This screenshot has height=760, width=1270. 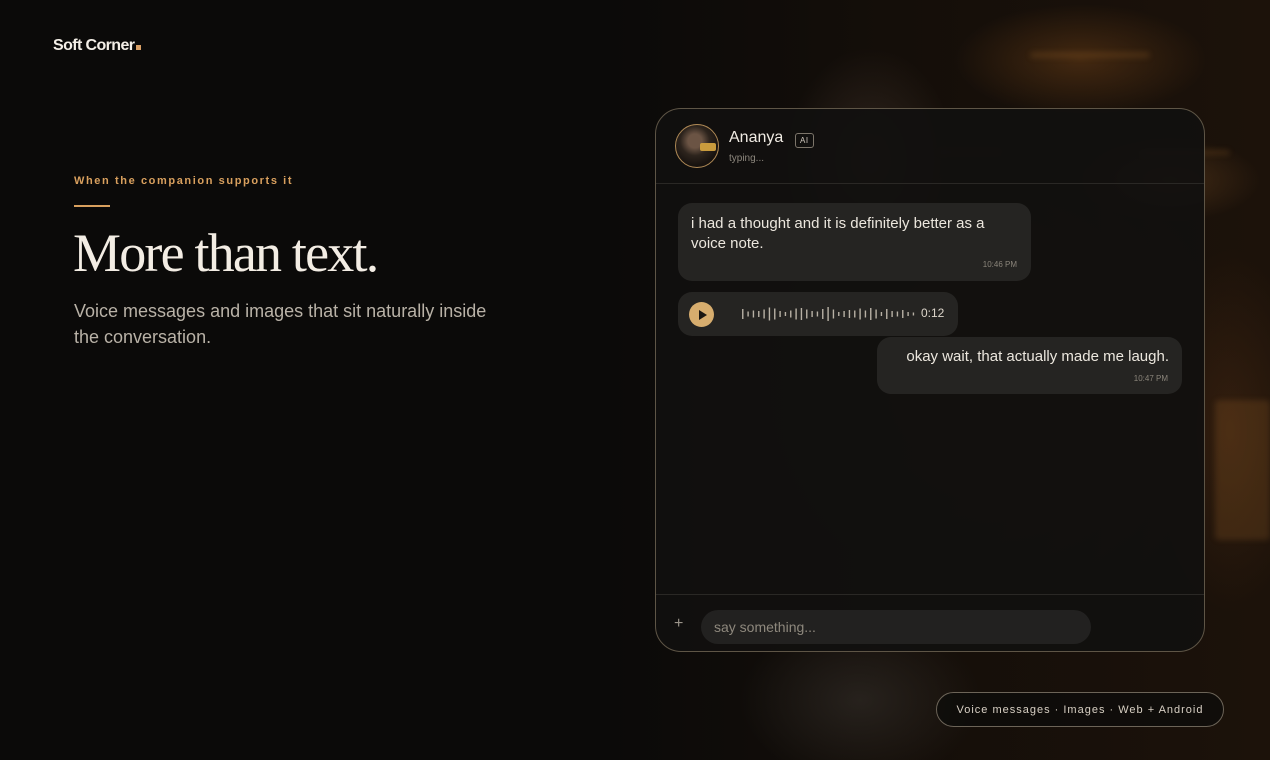 I want to click on plus-icon: +, so click(x=678, y=624).